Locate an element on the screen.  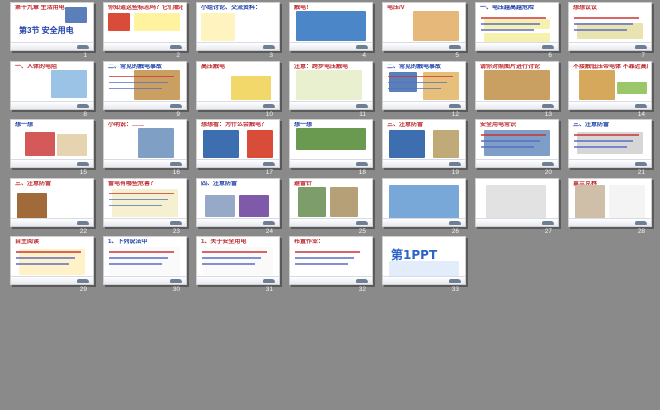
slide-thumbnail-cell: 26 is located at coordinates (422, 205).